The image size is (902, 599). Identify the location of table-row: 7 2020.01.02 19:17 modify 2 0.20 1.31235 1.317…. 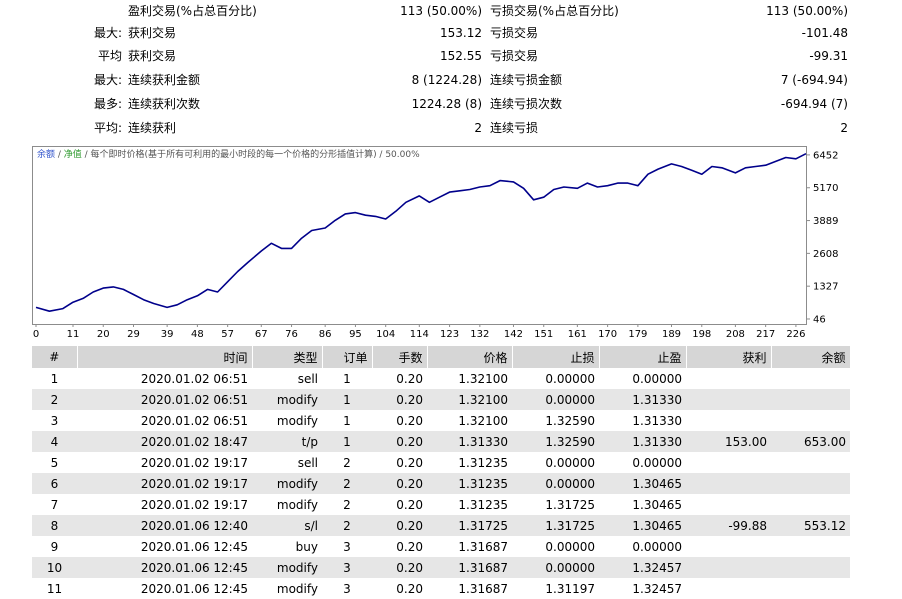
(441, 504).